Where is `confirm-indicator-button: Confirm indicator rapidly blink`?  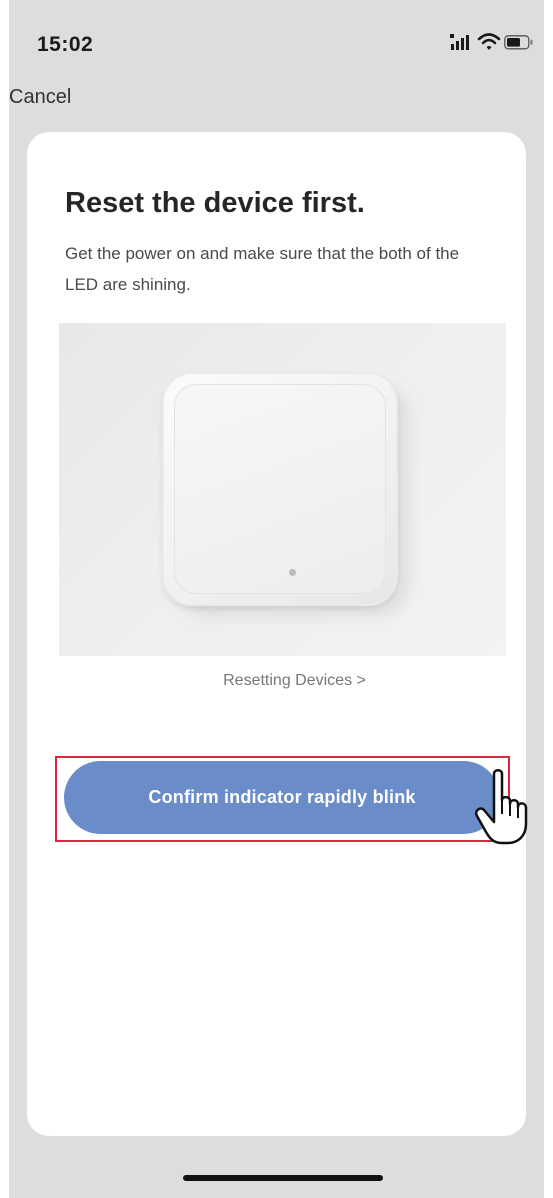 confirm-indicator-button: Confirm indicator rapidly blink is located at coordinates (282, 797).